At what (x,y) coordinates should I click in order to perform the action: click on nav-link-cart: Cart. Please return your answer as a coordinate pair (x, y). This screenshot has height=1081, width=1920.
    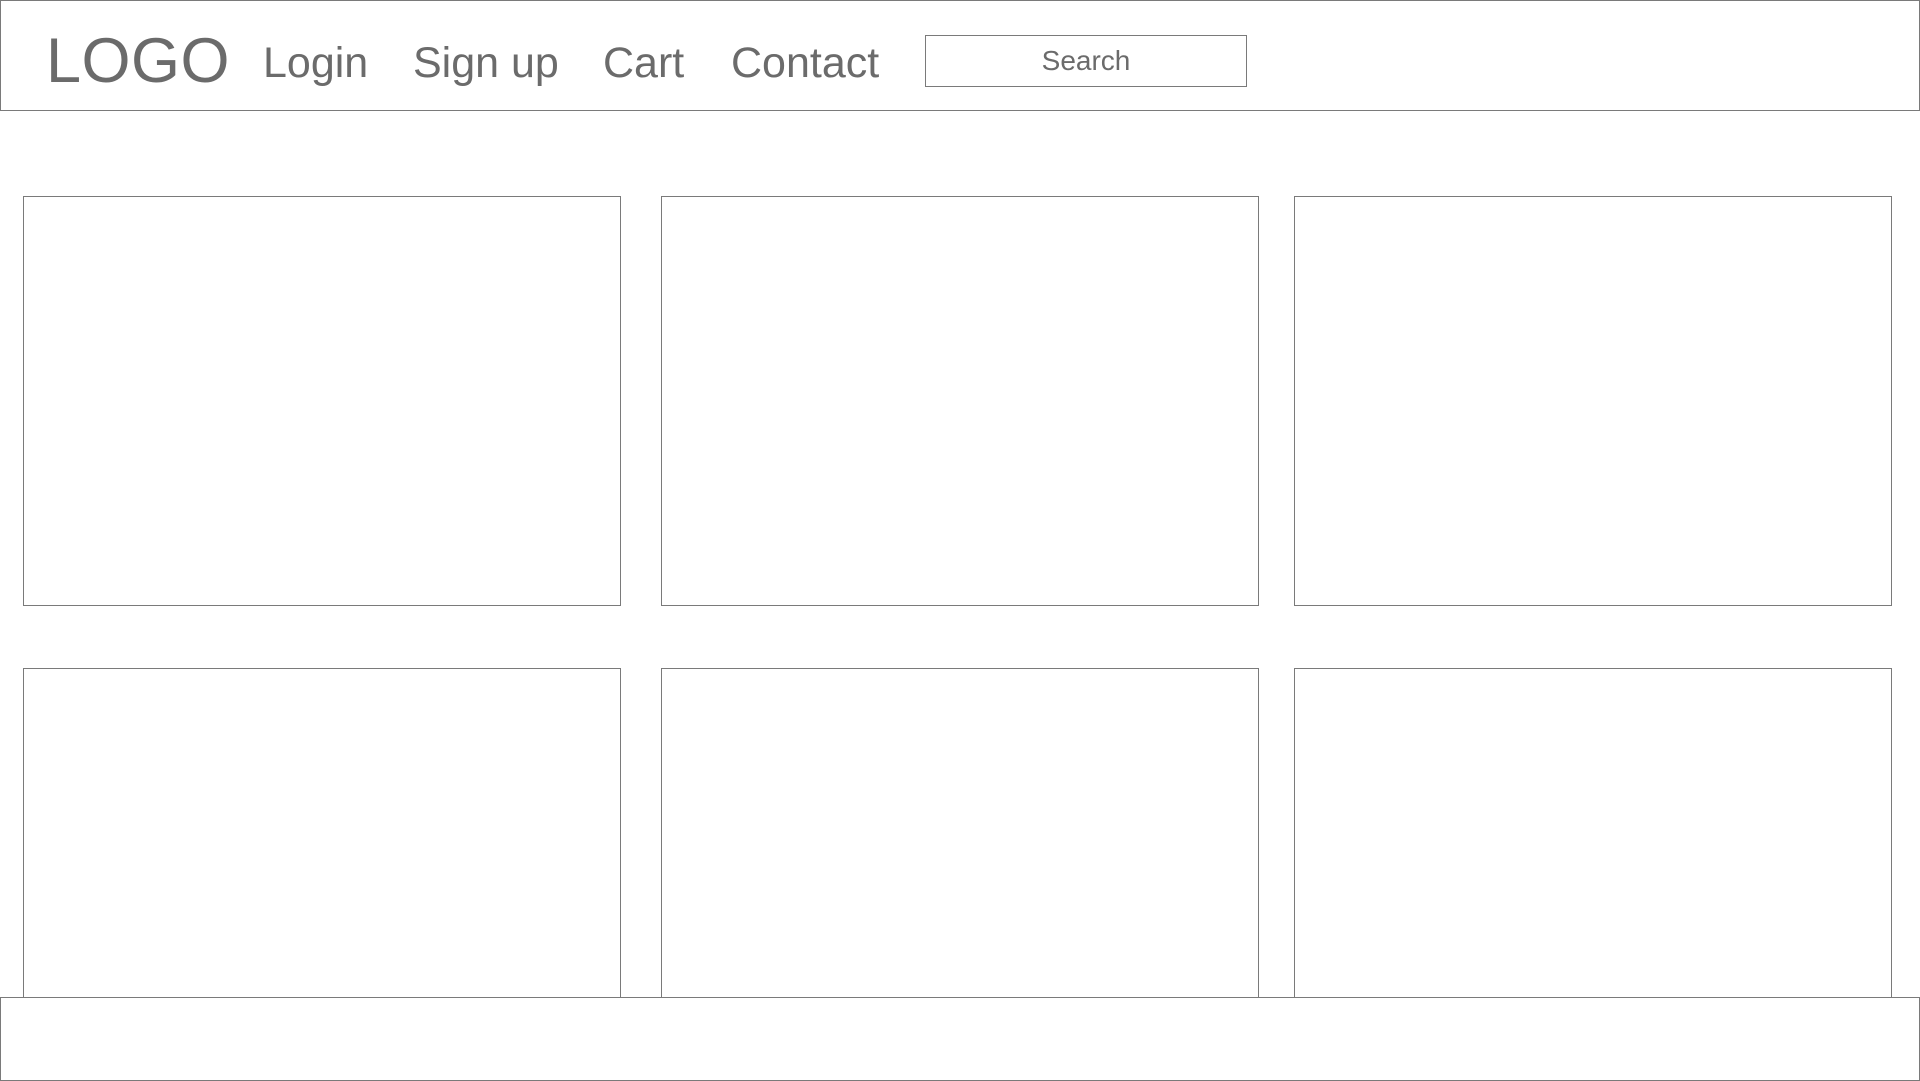
    Looking at the image, I should click on (643, 63).